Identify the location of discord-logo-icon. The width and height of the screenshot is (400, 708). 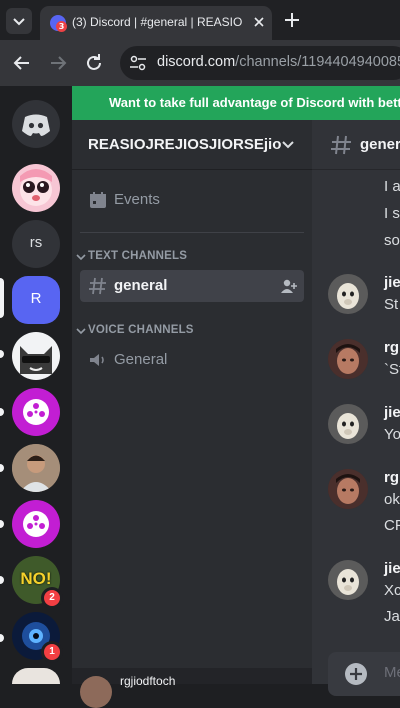
(36, 125).